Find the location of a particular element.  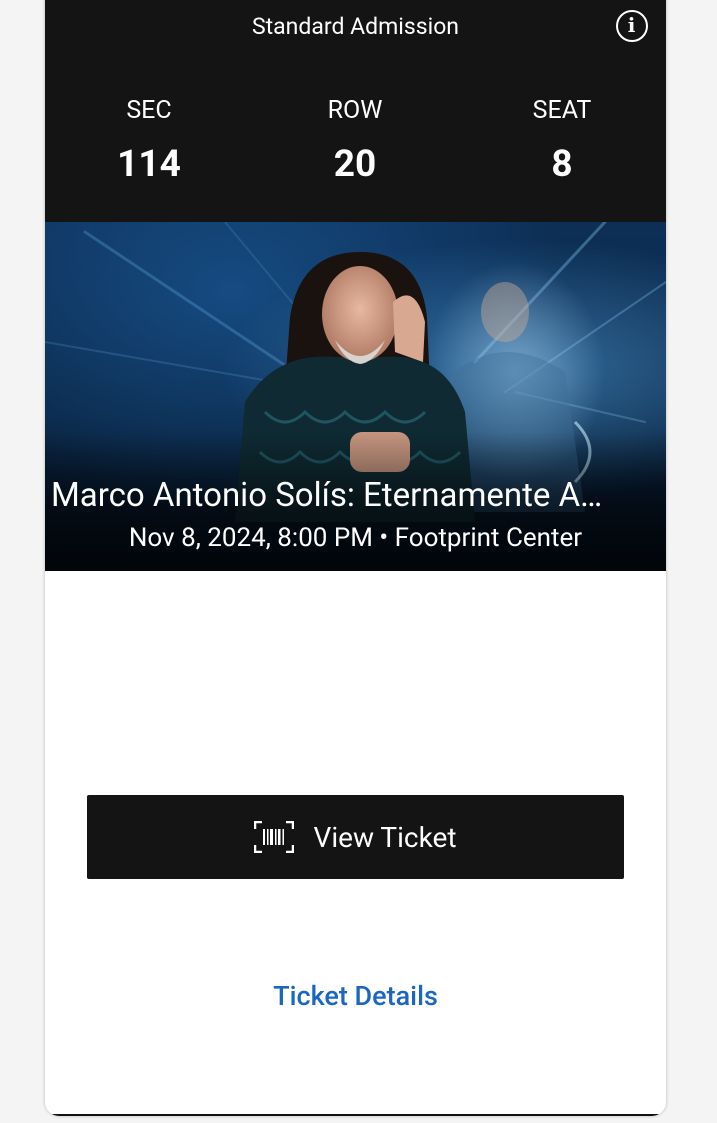

view-ticket-button: View Ticket is located at coordinates (355, 837).